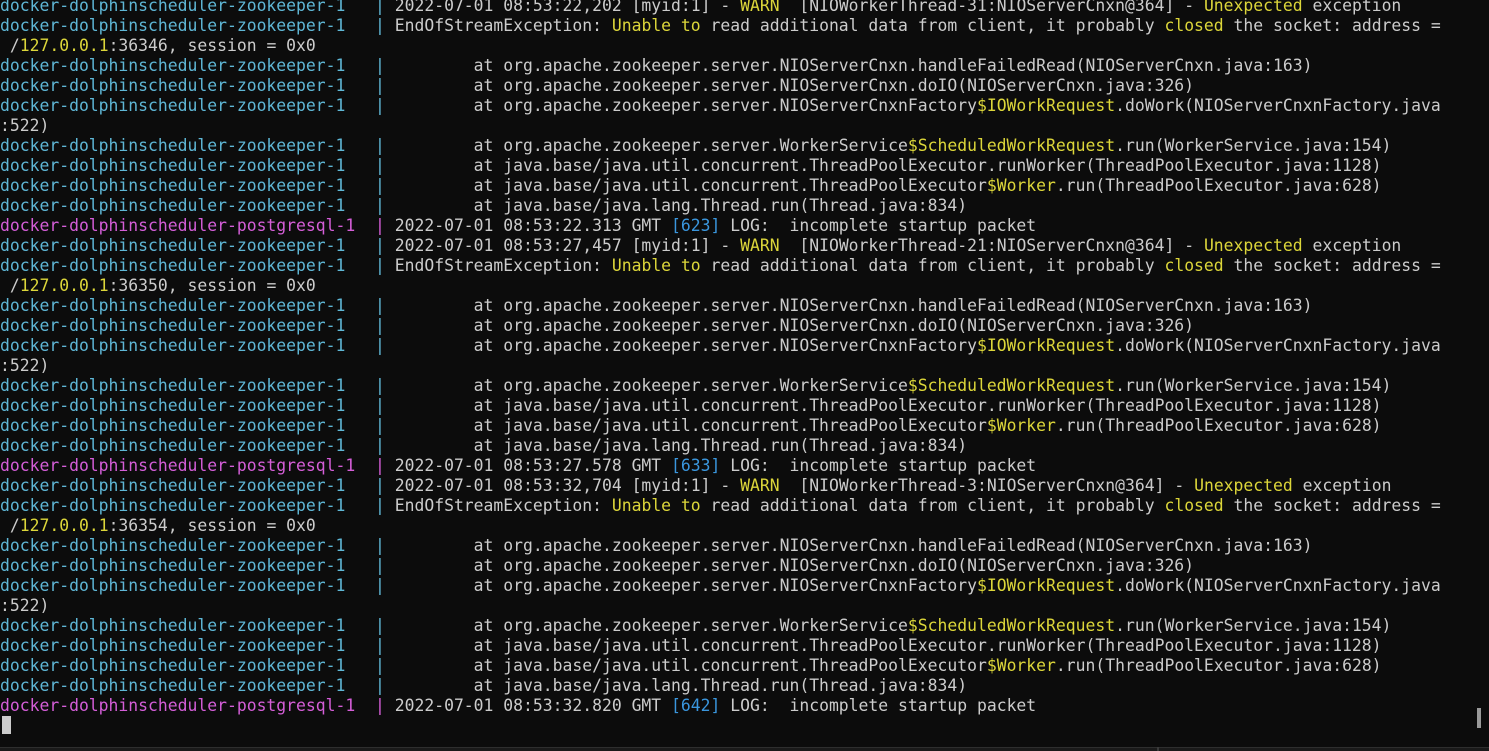  Describe the element at coordinates (212, 525) in the screenshot. I see `log-text: :36354, session = 0x0` at that location.